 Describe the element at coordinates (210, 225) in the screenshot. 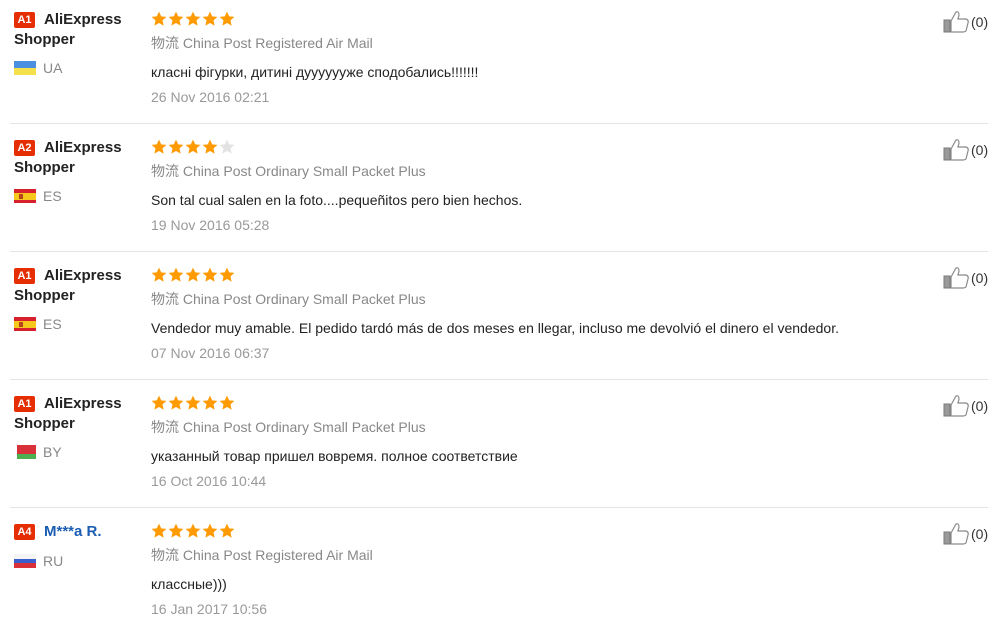

I see `review-date: 19 Nov 2016 05:28` at that location.